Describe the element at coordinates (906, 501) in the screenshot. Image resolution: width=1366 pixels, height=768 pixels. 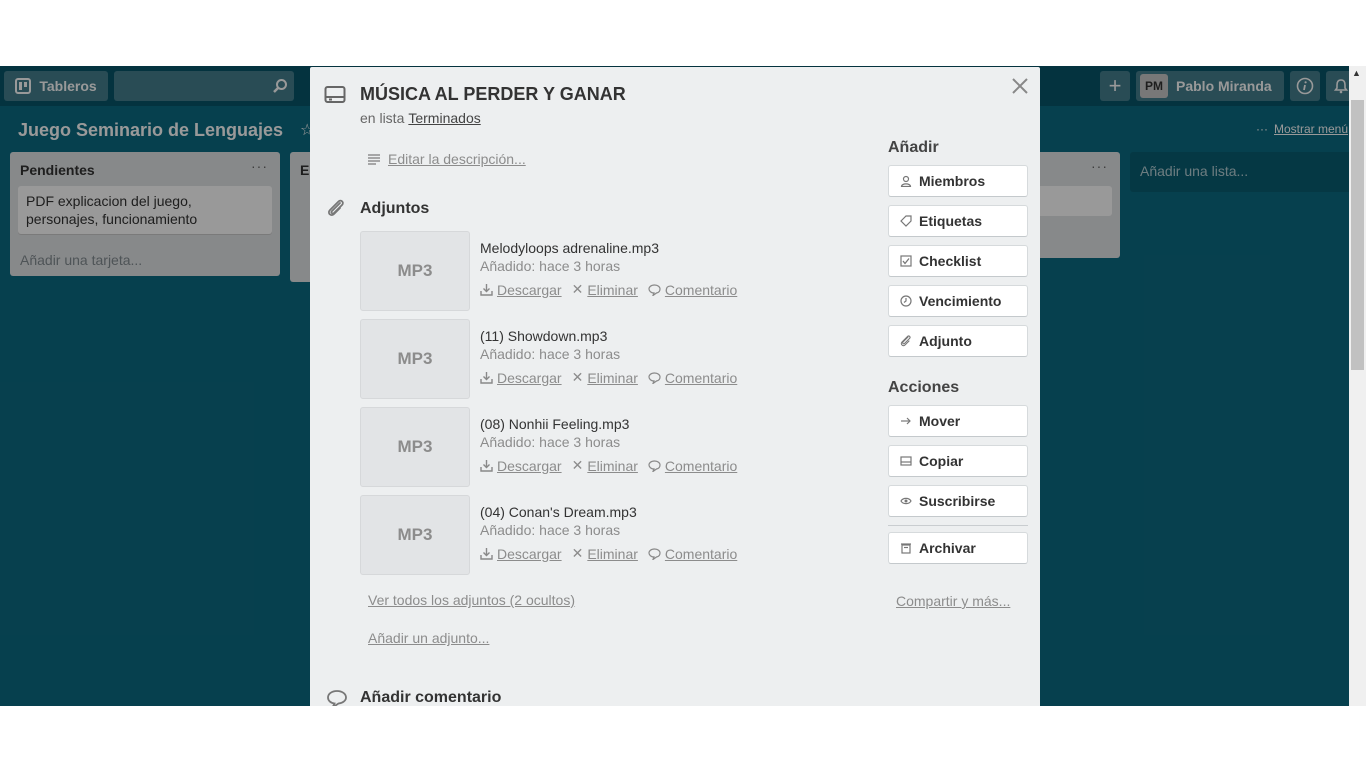
I see `eye-icon` at that location.